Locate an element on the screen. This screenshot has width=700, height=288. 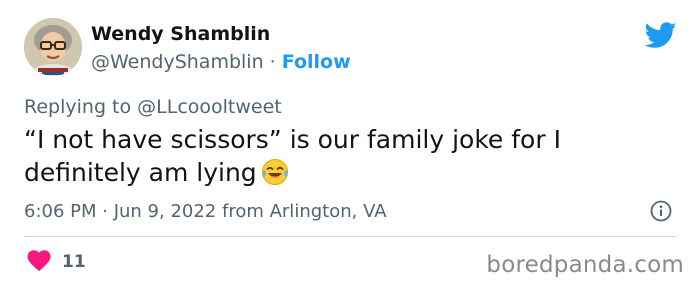
avatar is located at coordinates (53, 47).